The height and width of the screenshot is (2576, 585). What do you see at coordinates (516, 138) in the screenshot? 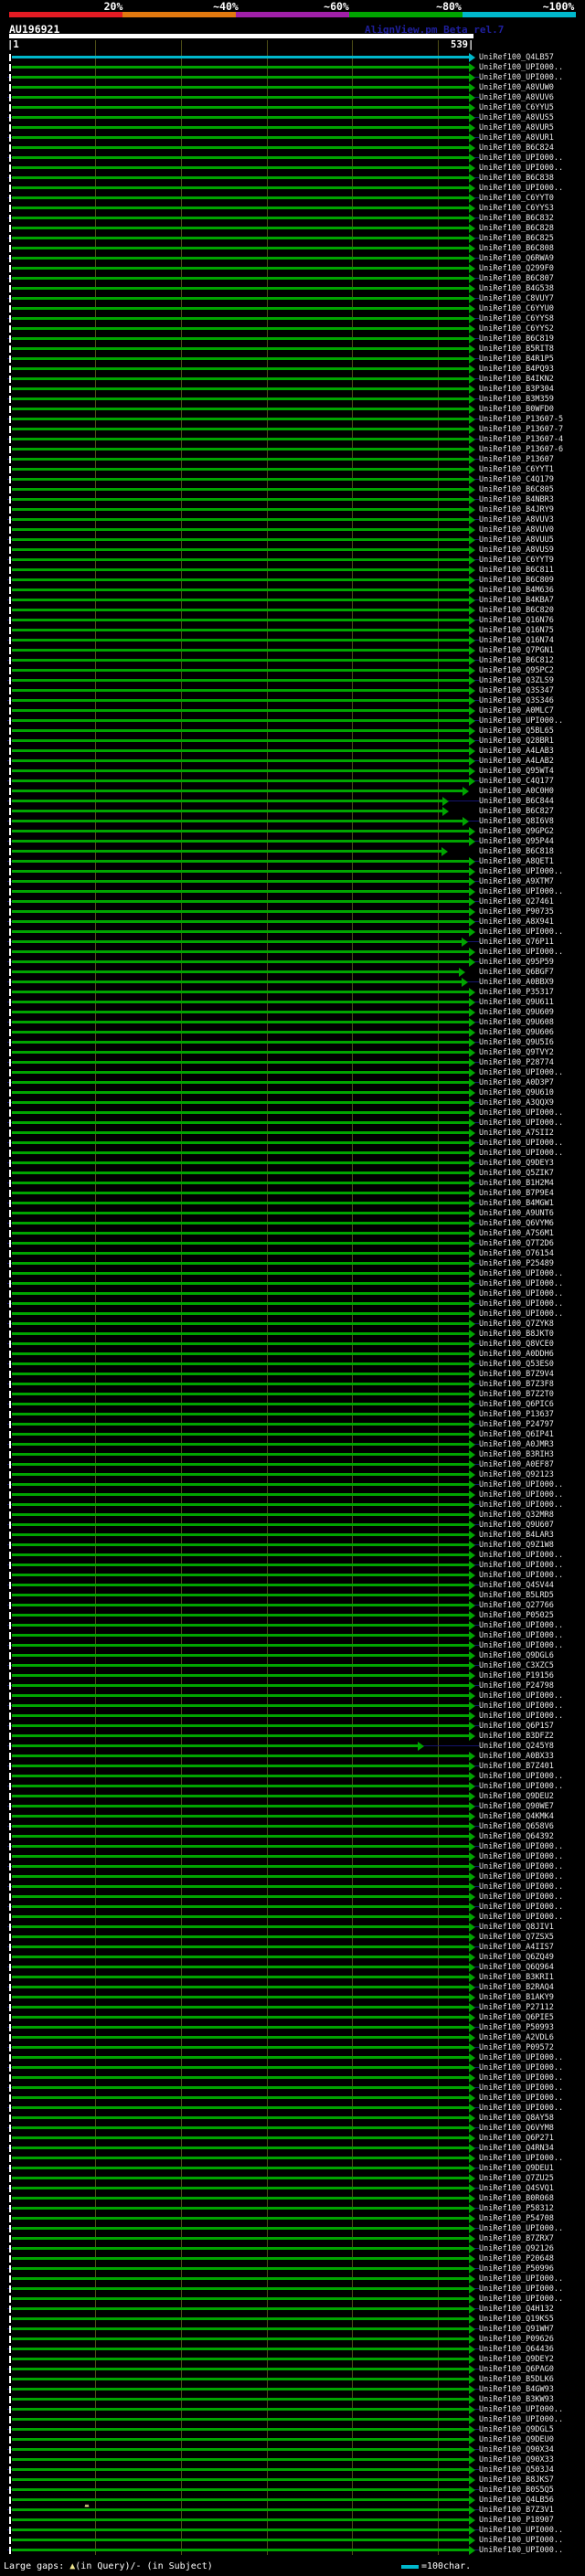
I see `hit-label: UniRef100_A8VUR1` at bounding box center [516, 138].